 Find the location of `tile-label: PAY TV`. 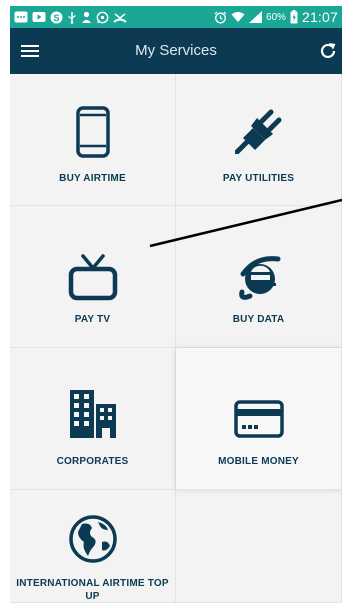

tile-label: PAY TV is located at coordinates (92, 319).